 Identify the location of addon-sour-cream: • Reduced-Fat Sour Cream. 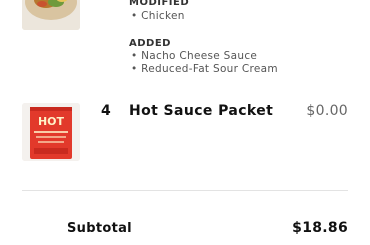
(204, 69).